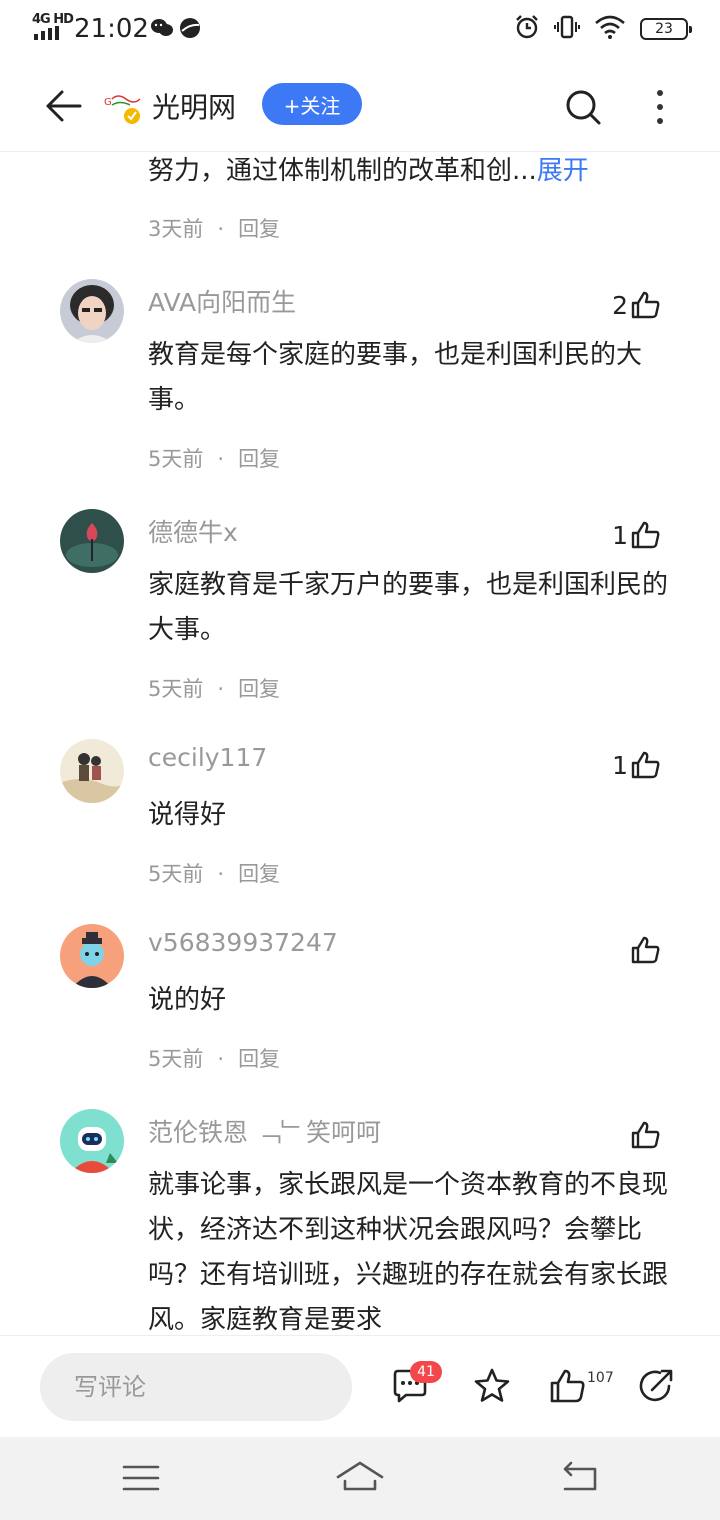 The width and height of the screenshot is (720, 1520). What do you see at coordinates (190, 30) in the screenshot?
I see `planet-icon` at bounding box center [190, 30].